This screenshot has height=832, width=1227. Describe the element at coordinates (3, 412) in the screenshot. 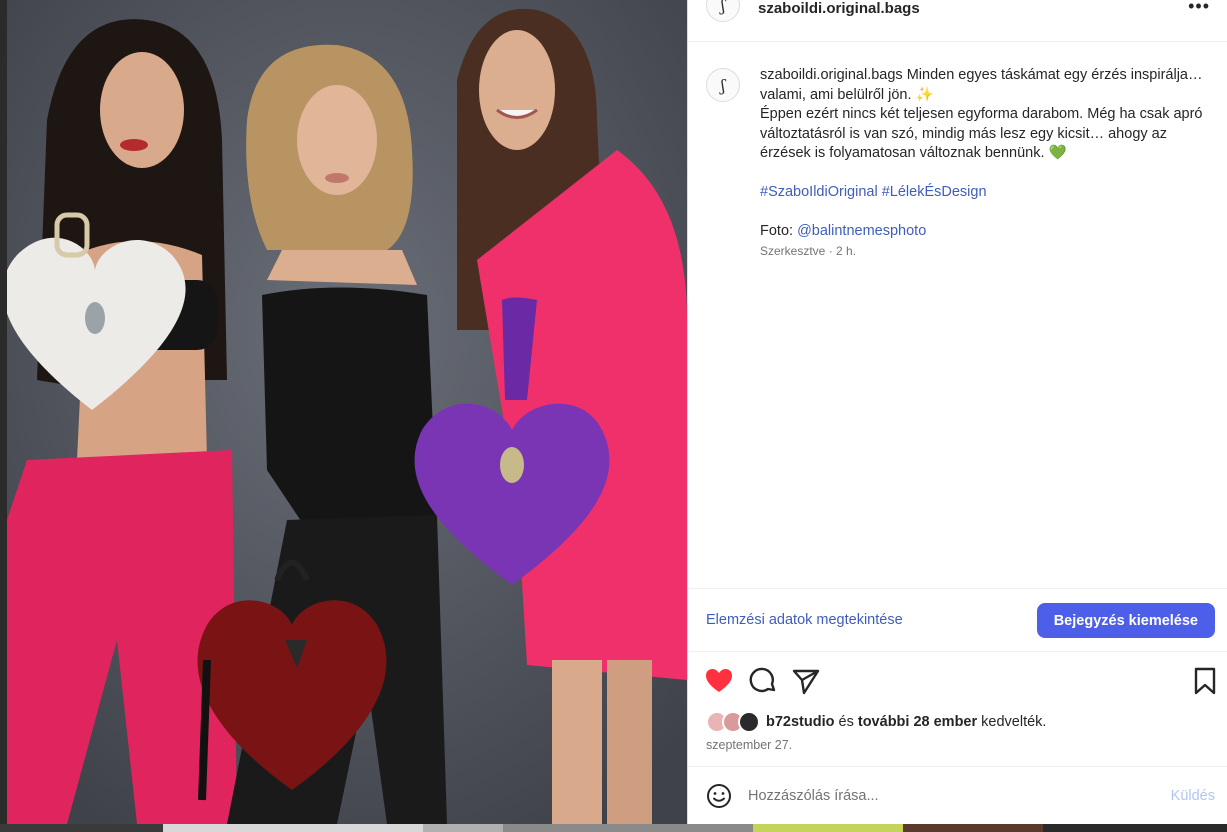

I see `backdrop-edge` at that location.